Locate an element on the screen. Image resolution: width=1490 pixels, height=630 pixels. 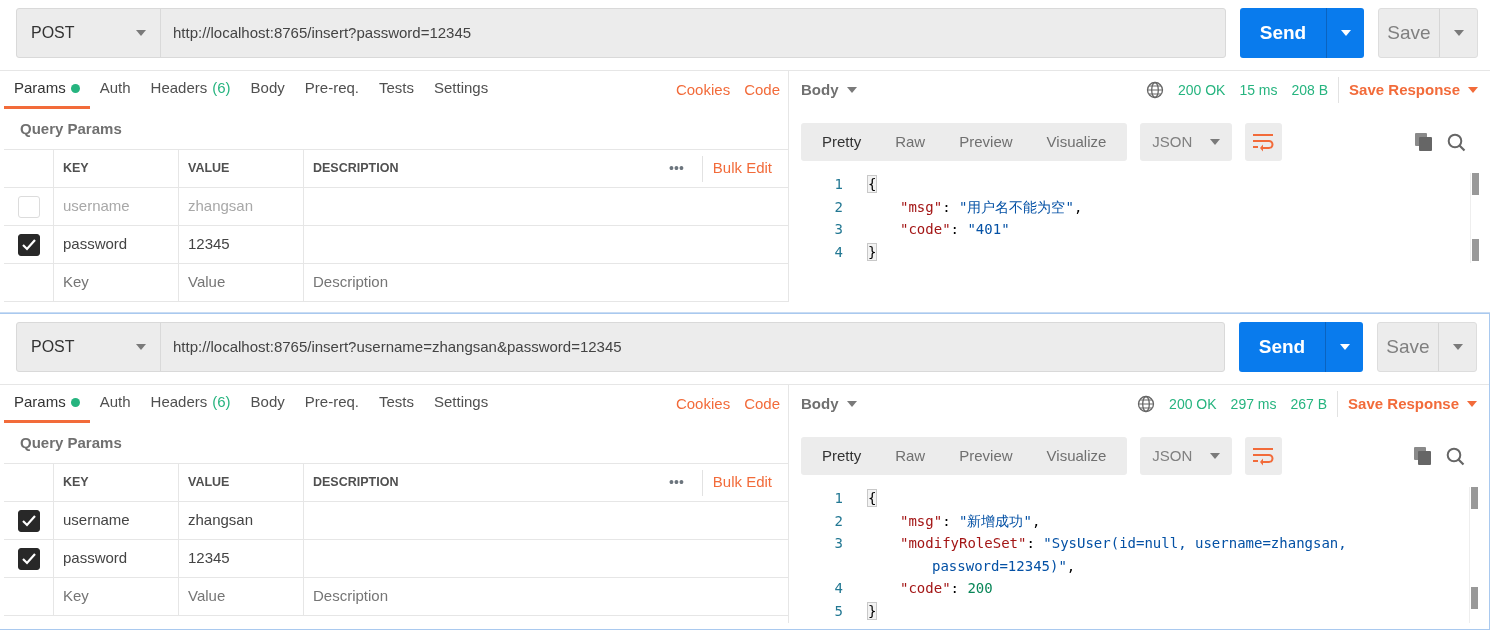
wrap-lines-icon is located at coordinates (1263, 142).